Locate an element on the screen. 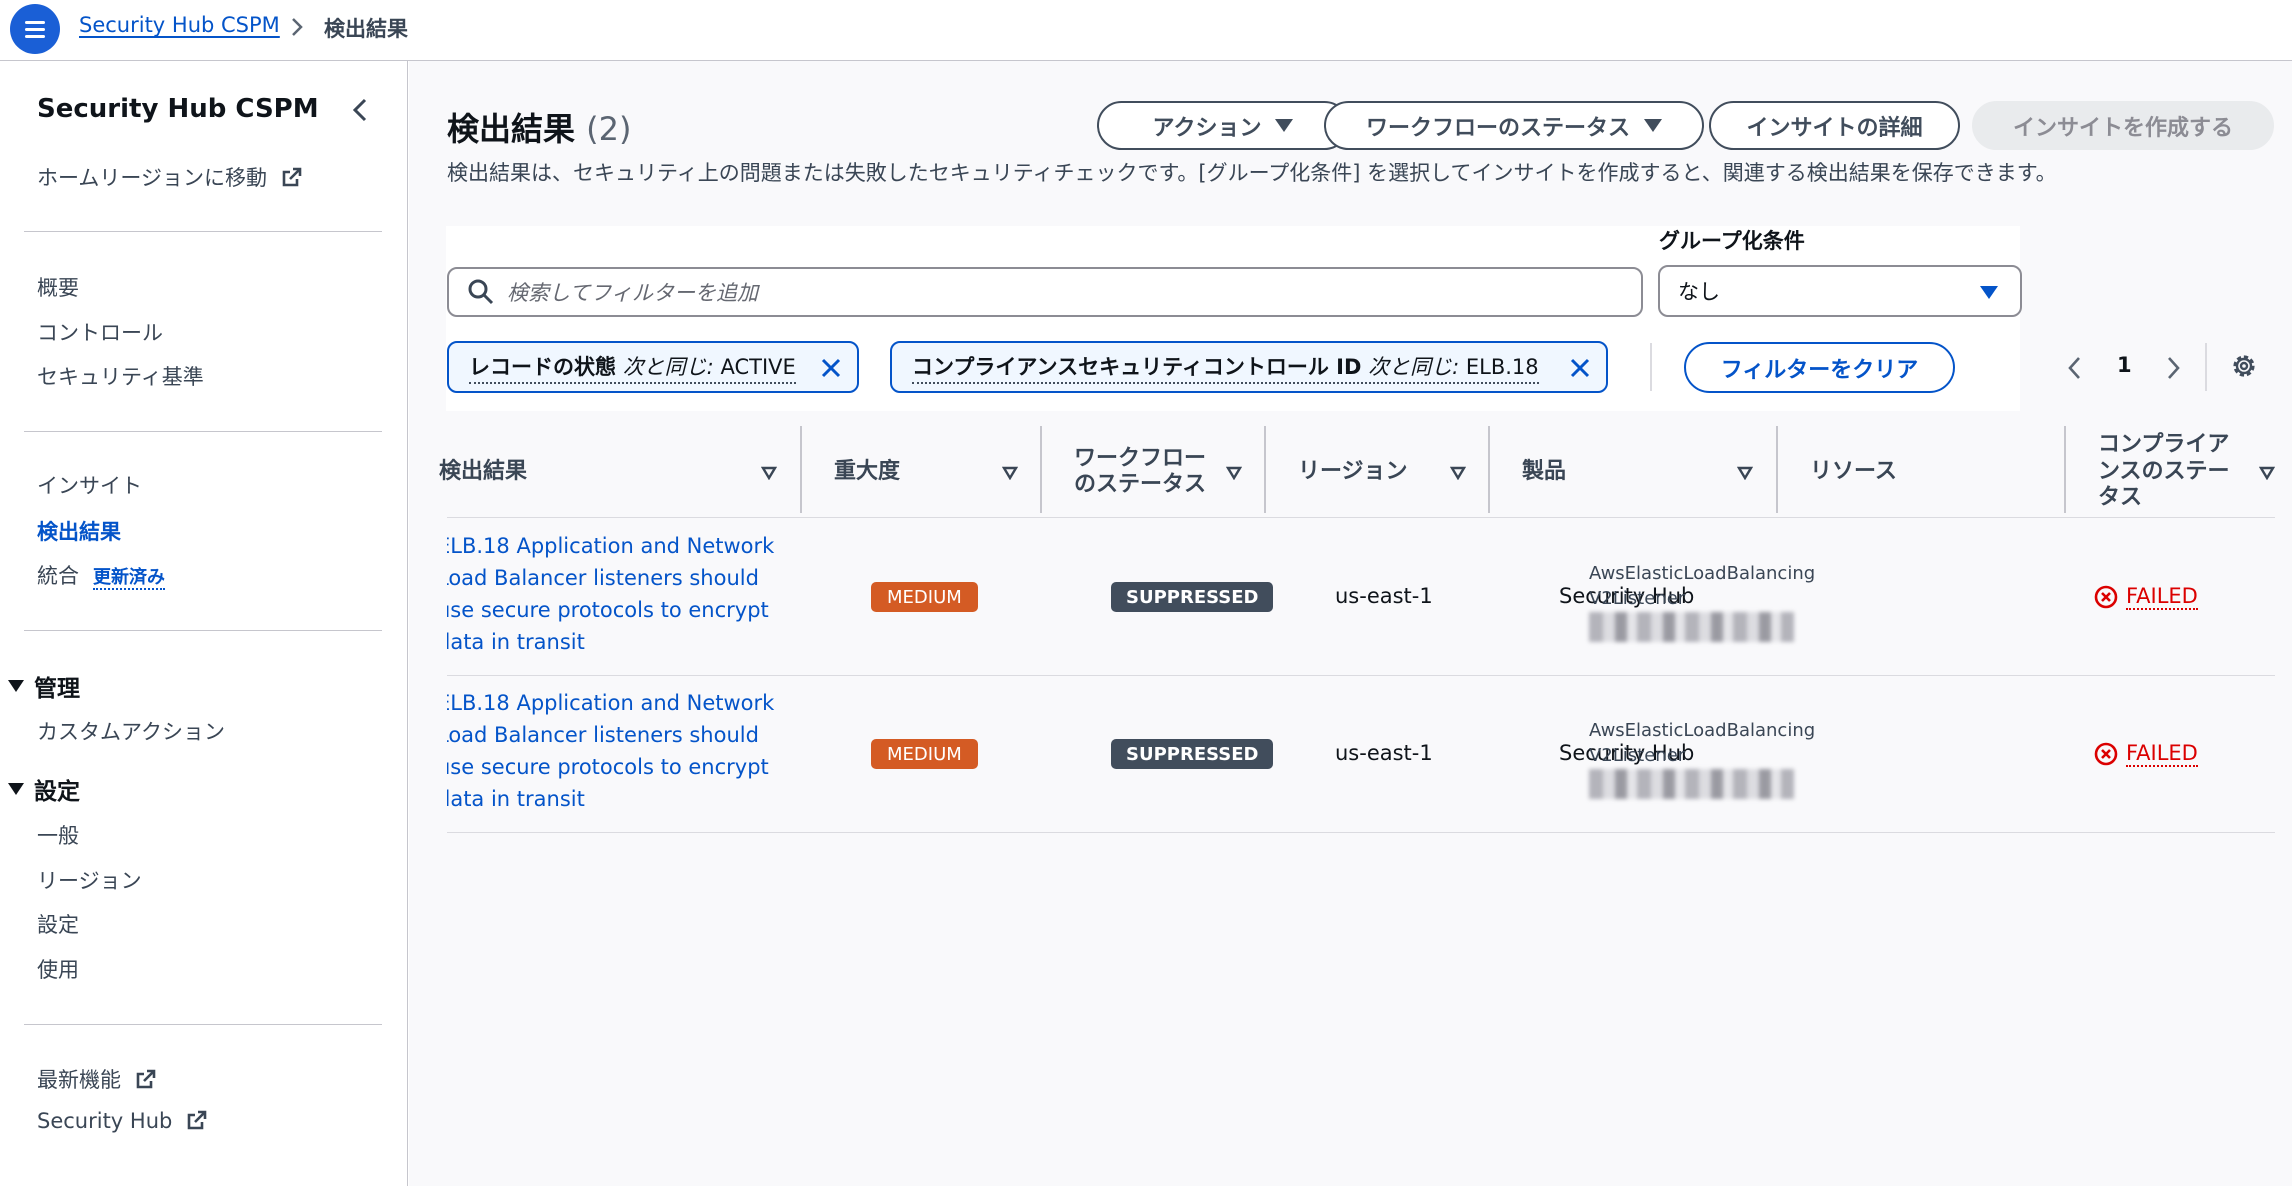 Image resolution: width=2292 pixels, height=1186 pixels. sidebar-item-controls: コントロール is located at coordinates (100, 332).